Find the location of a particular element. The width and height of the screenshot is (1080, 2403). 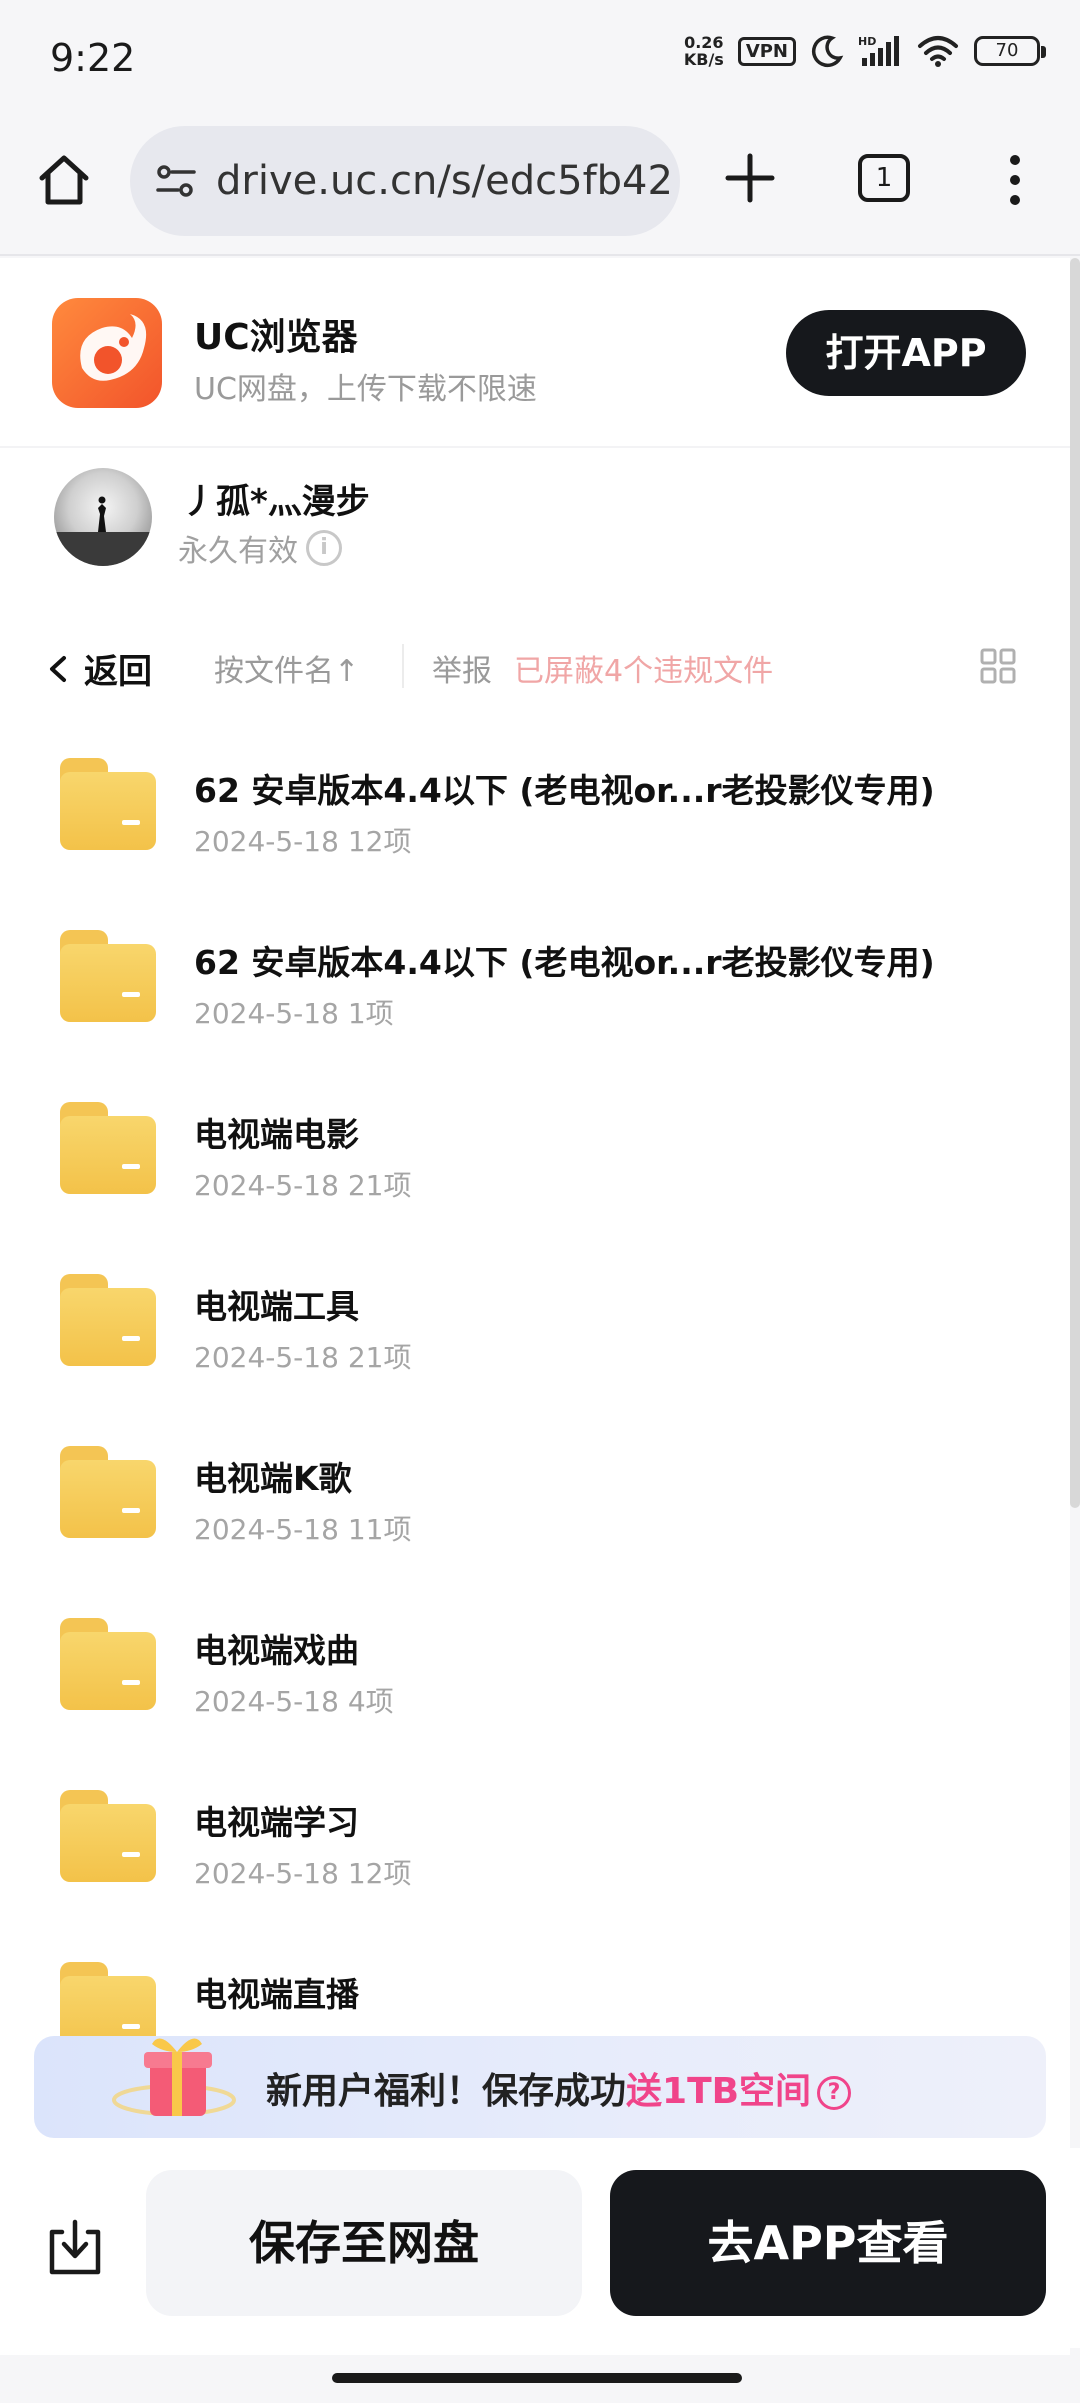

help-icon: ? is located at coordinates (834, 2093).